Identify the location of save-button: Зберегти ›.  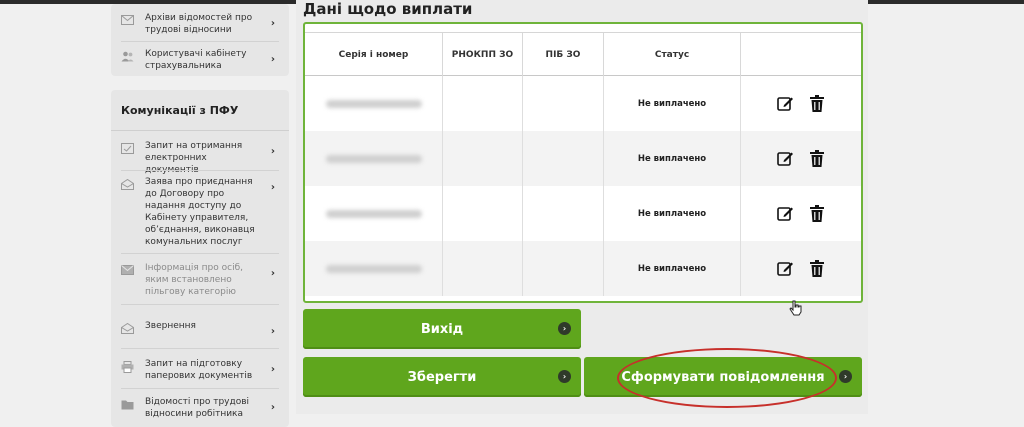
(442, 377).